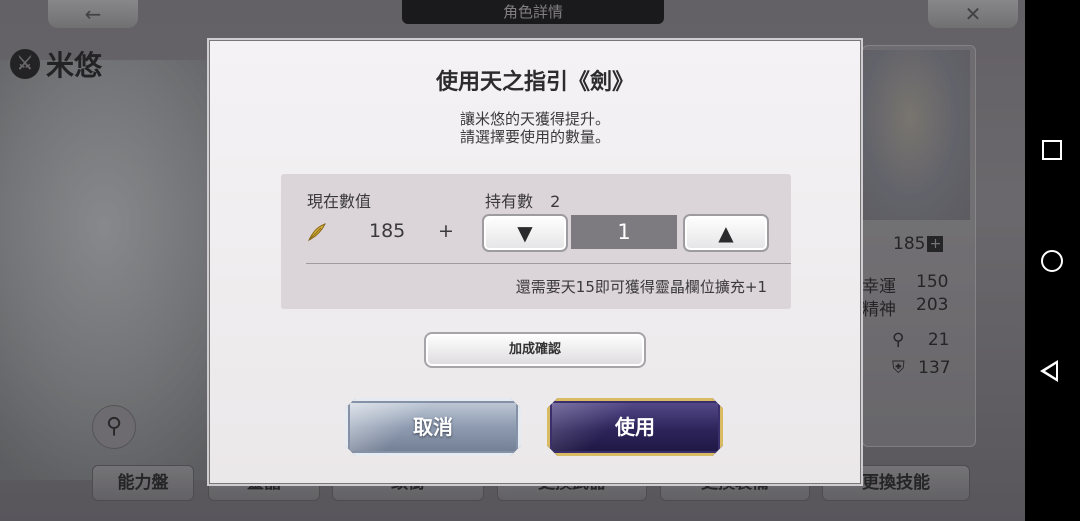 Image resolution: width=1080 pixels, height=521 pixels. Describe the element at coordinates (509, 201) in the screenshot. I see `owned-label: 持有數` at that location.